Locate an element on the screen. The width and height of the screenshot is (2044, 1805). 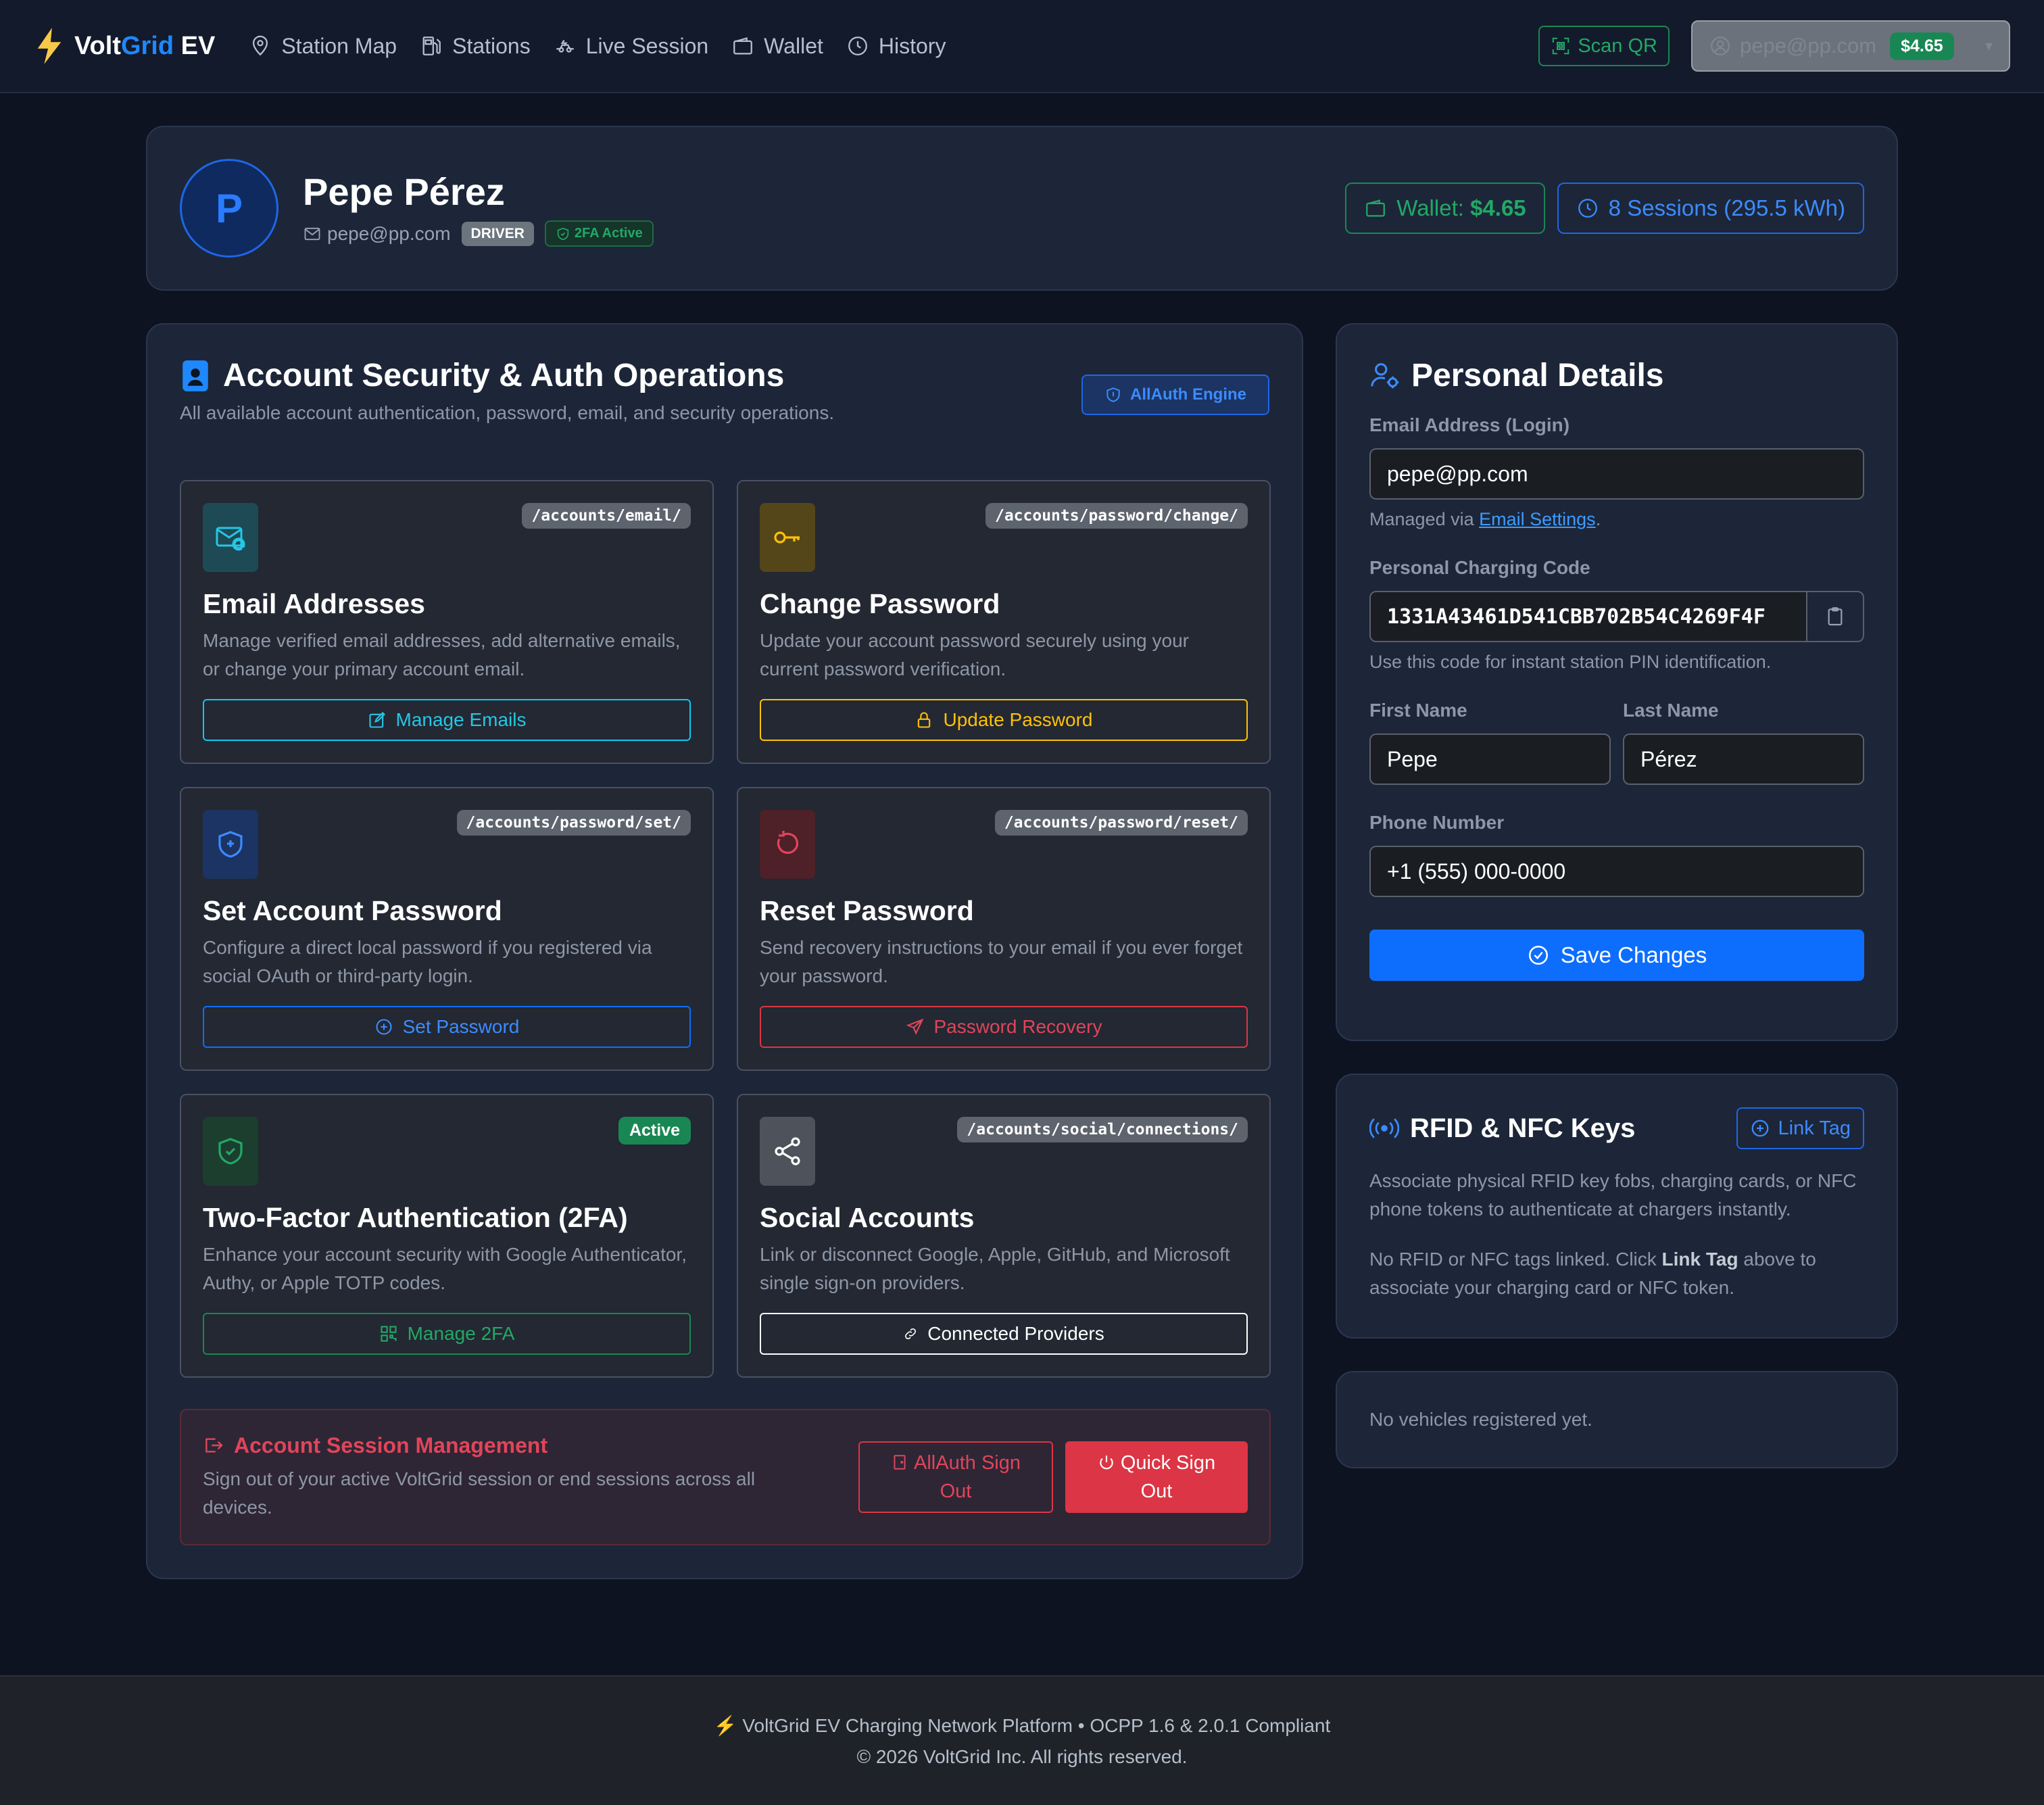
nav-link-station-map: Station Map is located at coordinates (323, 46).